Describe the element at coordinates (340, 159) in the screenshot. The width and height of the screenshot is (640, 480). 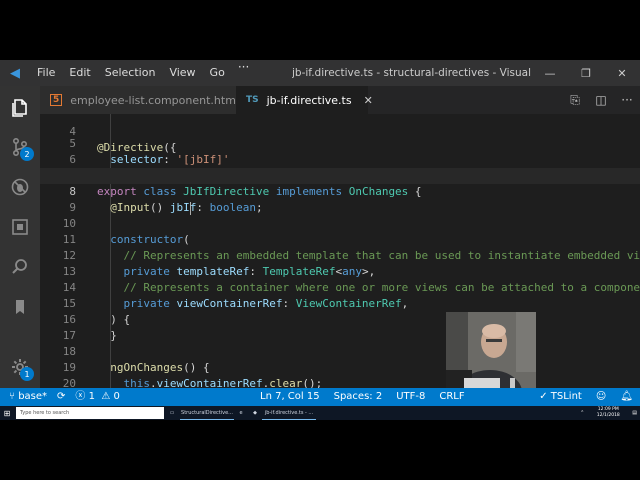
I see `code-line: 6 })` at that location.